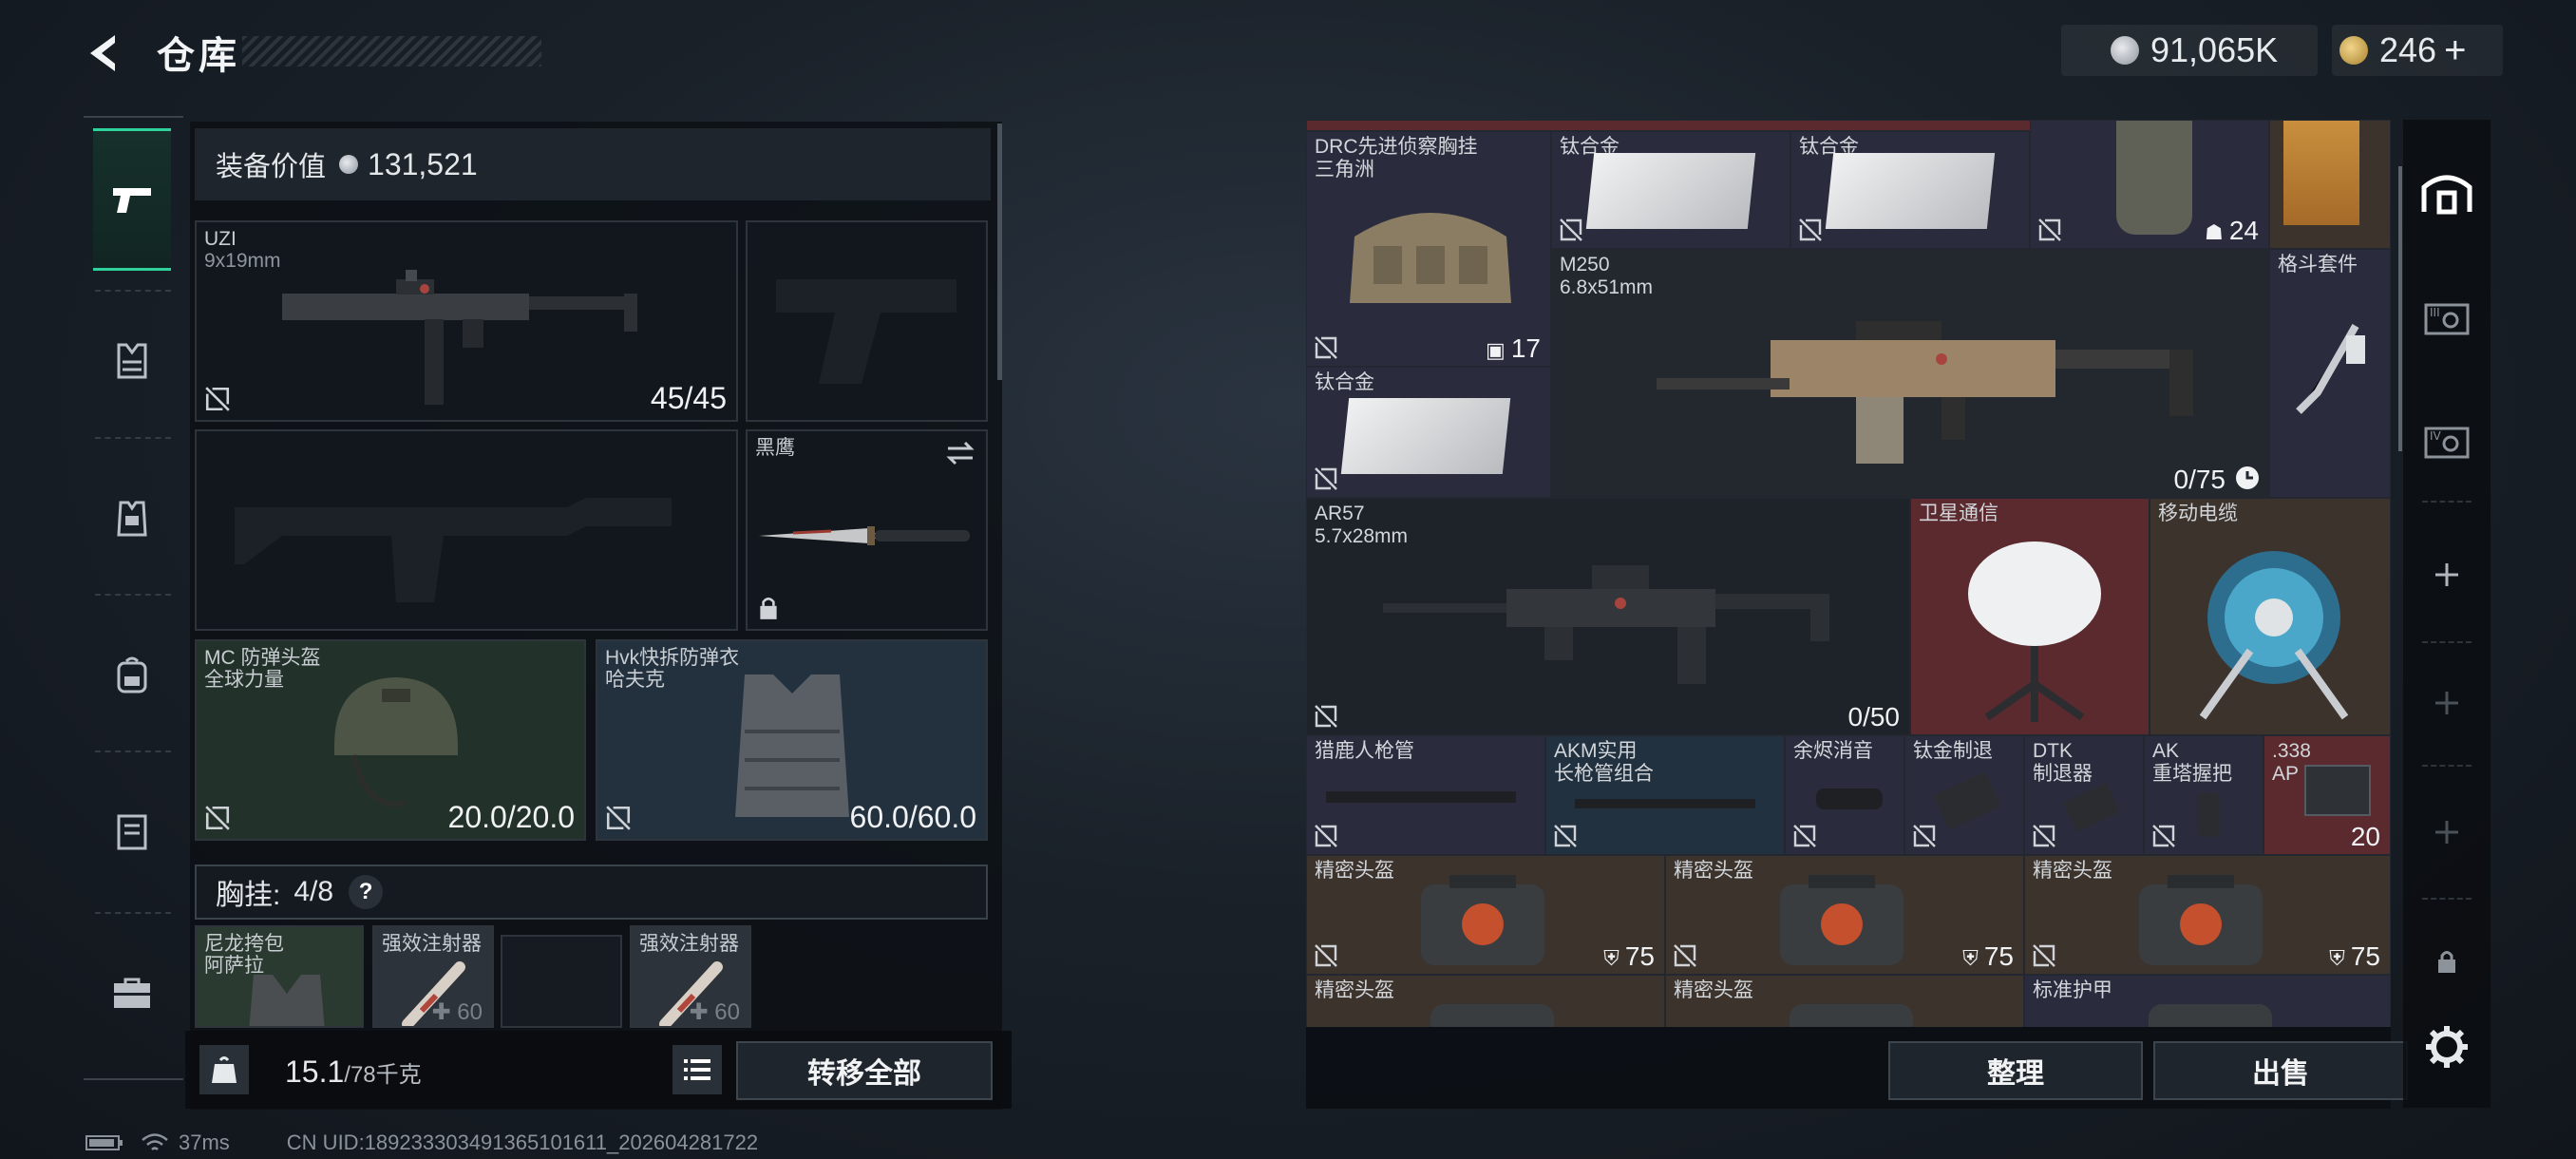 Image resolution: width=2576 pixels, height=1159 pixels. What do you see at coordinates (690, 976) in the screenshot?
I see `chest-item-injector-2: 强效注射器 ✚ 60` at bounding box center [690, 976].